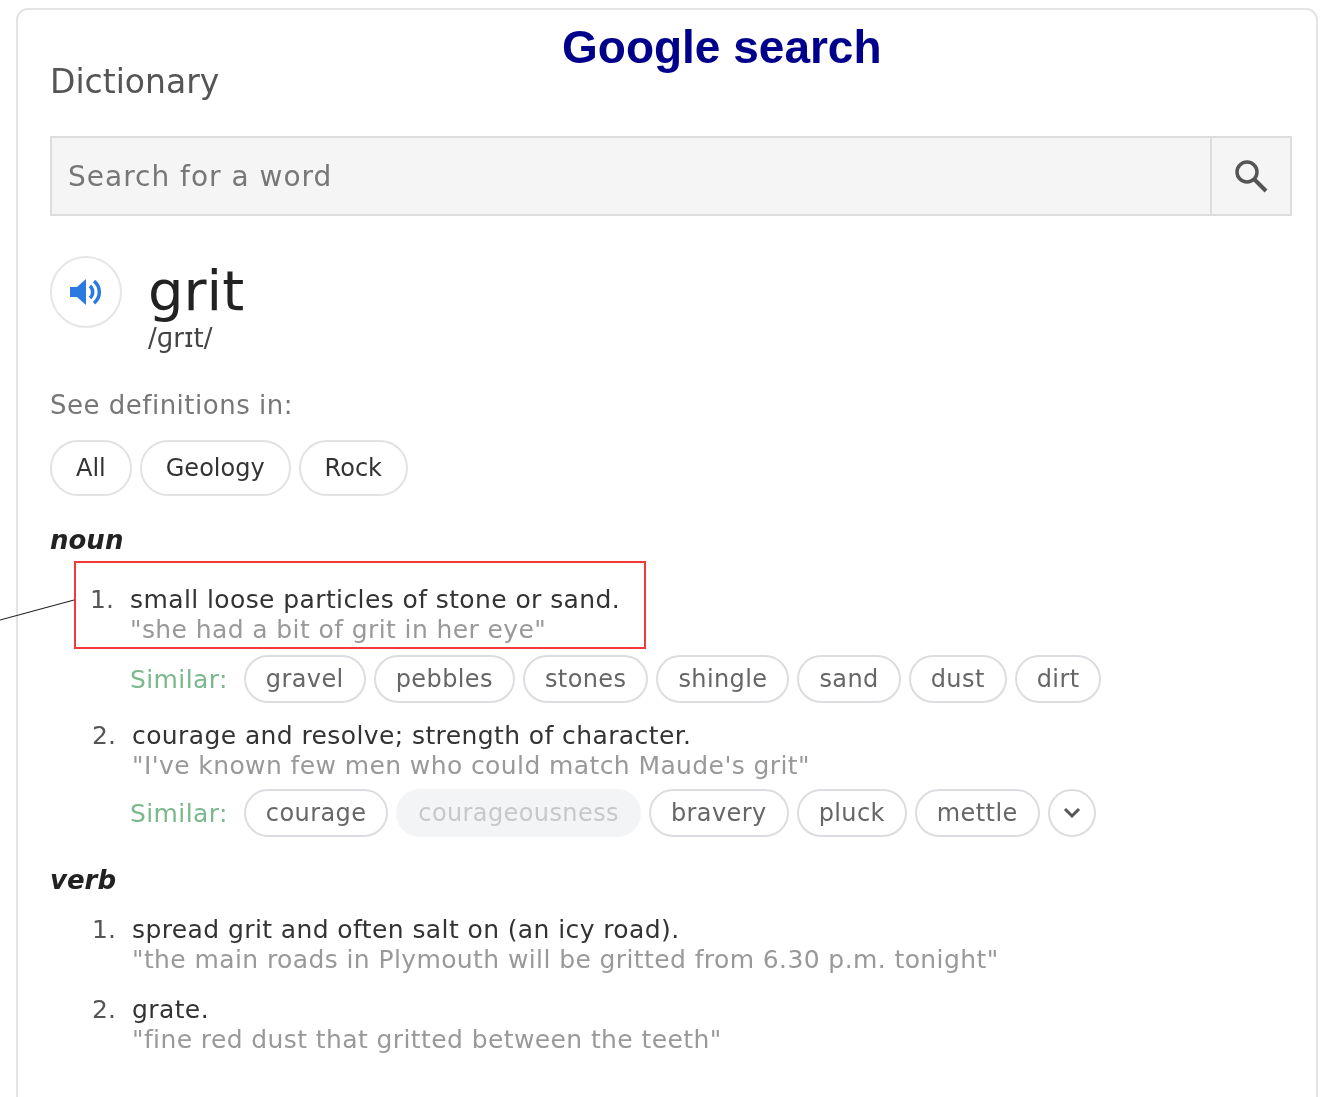 The image size is (1330, 1097). Describe the element at coordinates (977, 813) in the screenshot. I see `synonym-chip: mettle` at that location.